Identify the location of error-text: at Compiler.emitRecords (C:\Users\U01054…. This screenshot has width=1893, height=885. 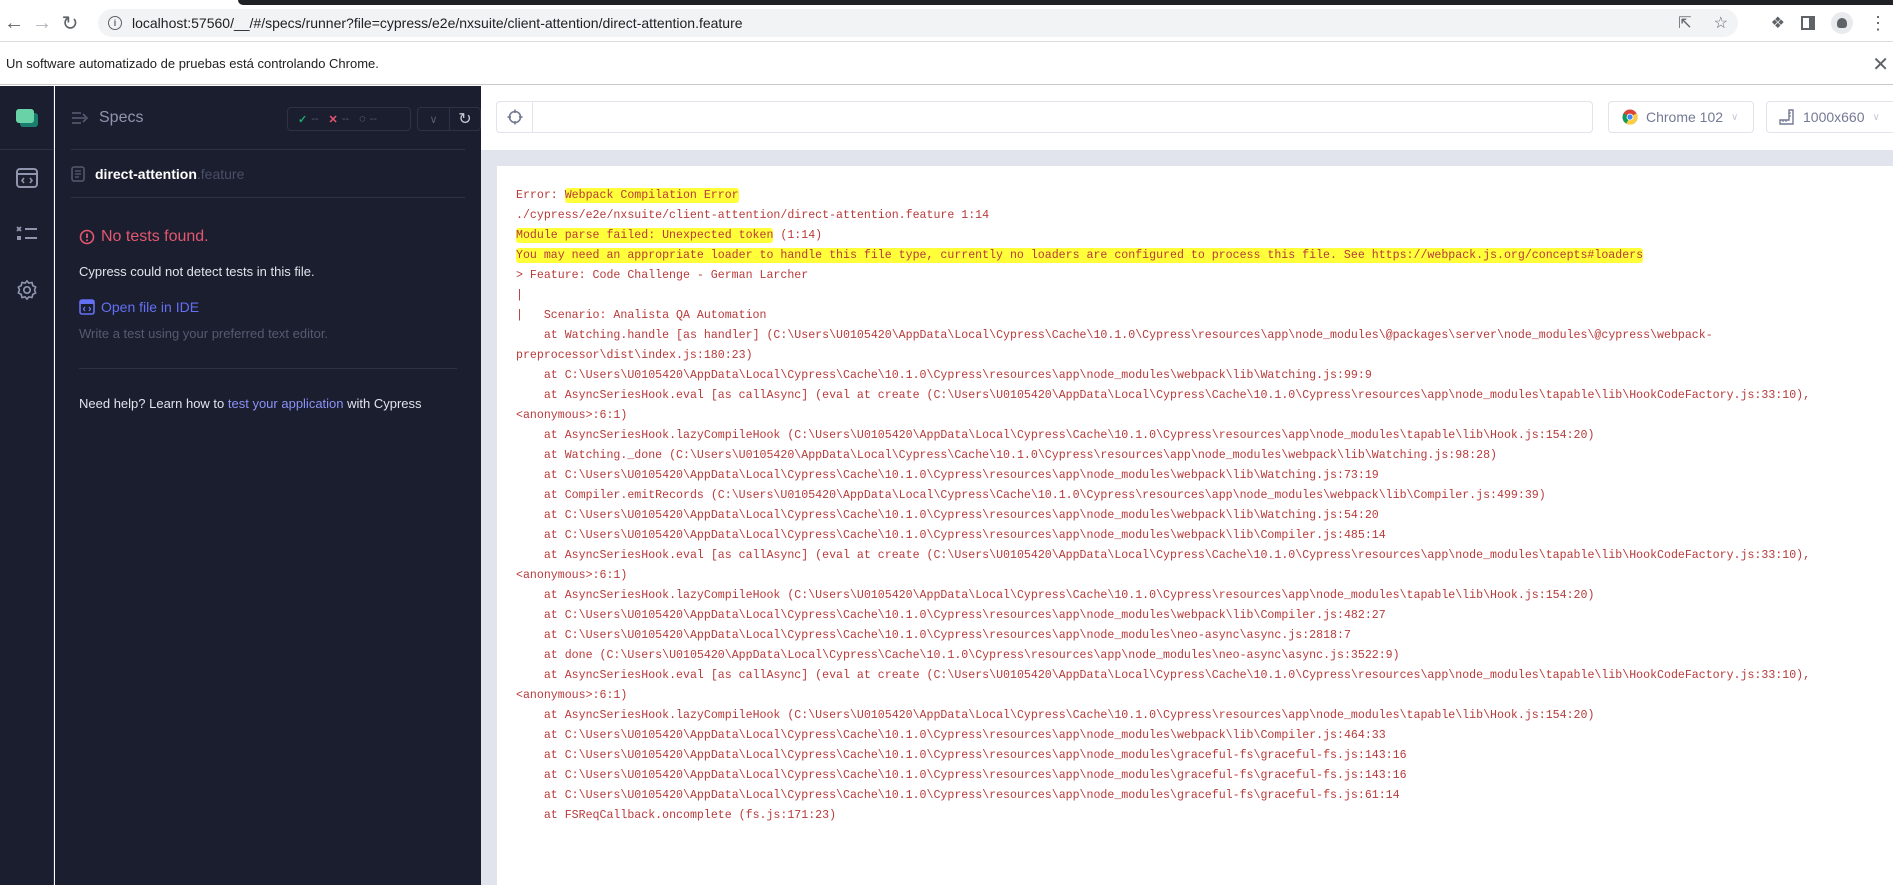
(1031, 495).